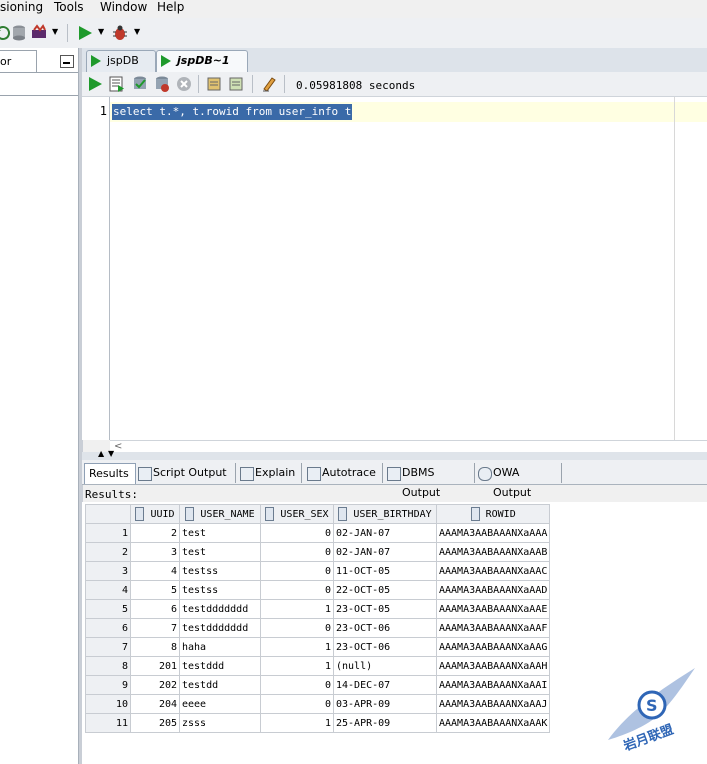  What do you see at coordinates (155, 666) in the screenshot?
I see `cell-uuid: 201` at bounding box center [155, 666].